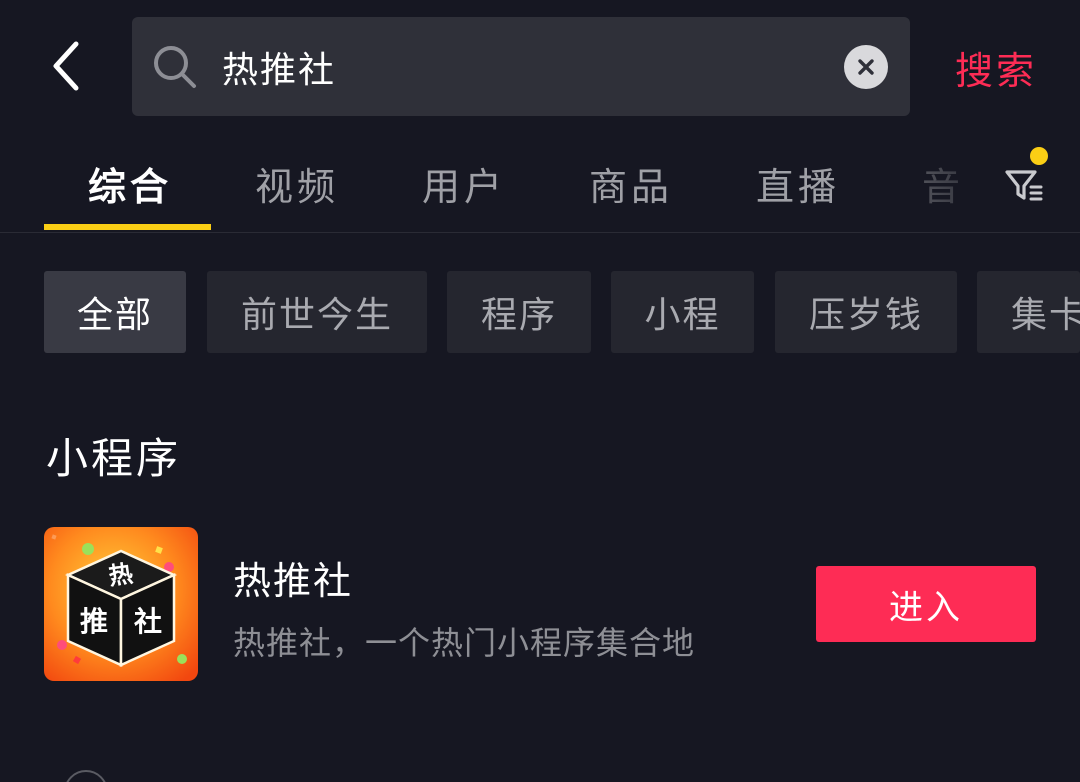 The width and height of the screenshot is (1080, 782). I want to click on filter-badge-dot, so click(1039, 156).